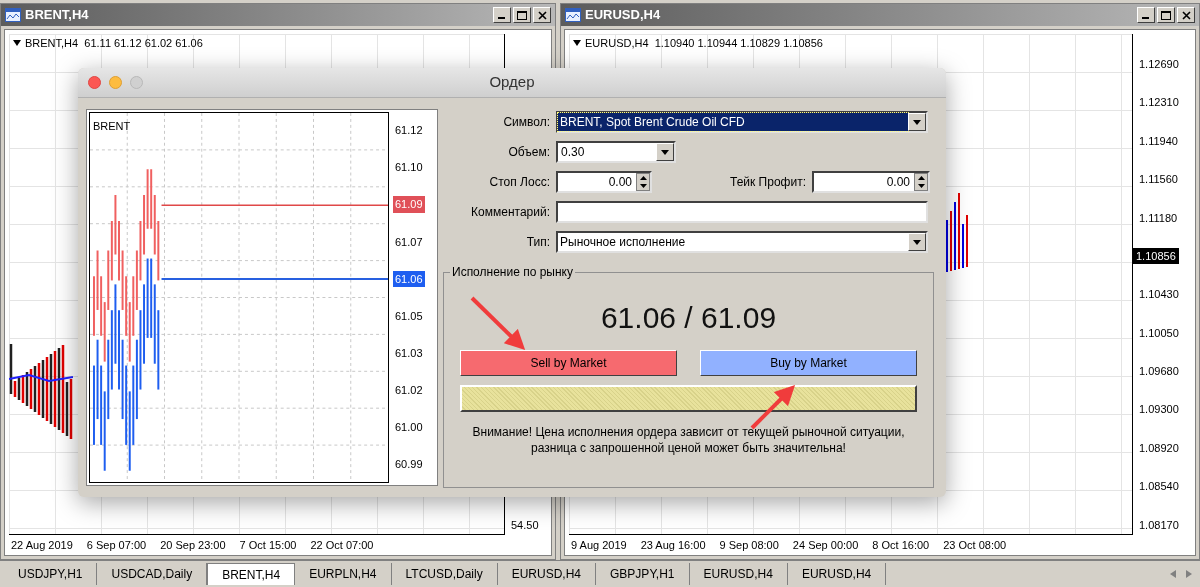 The width and height of the screenshot is (1200, 587). What do you see at coordinates (1159, 371) in the screenshot?
I see `price-axis-label: 1.09680` at bounding box center [1159, 371].